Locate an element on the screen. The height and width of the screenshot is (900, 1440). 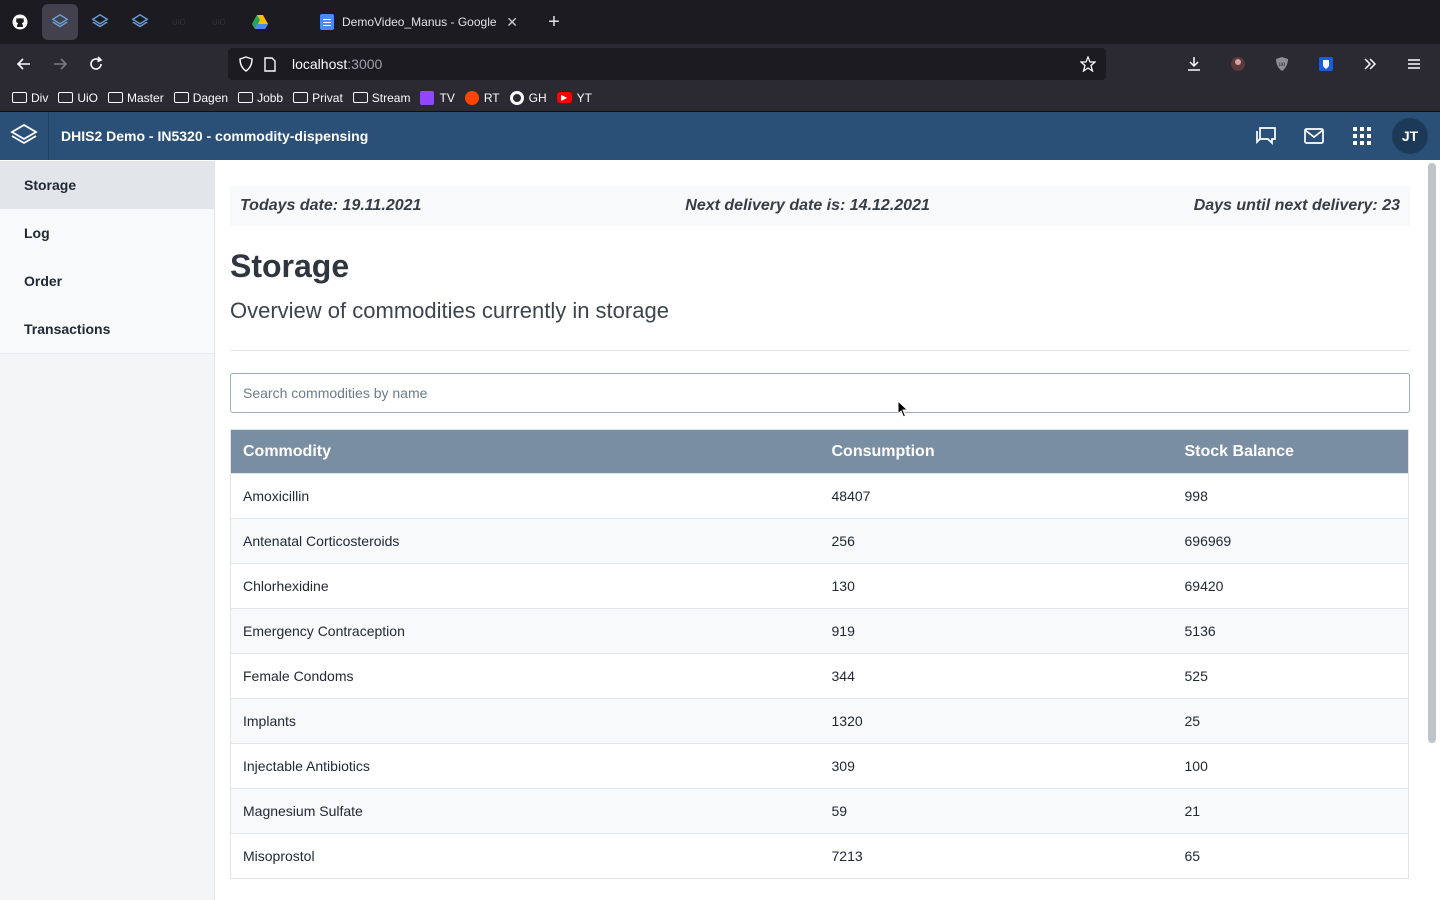
tab-dhis2-active is located at coordinates (60, 22).